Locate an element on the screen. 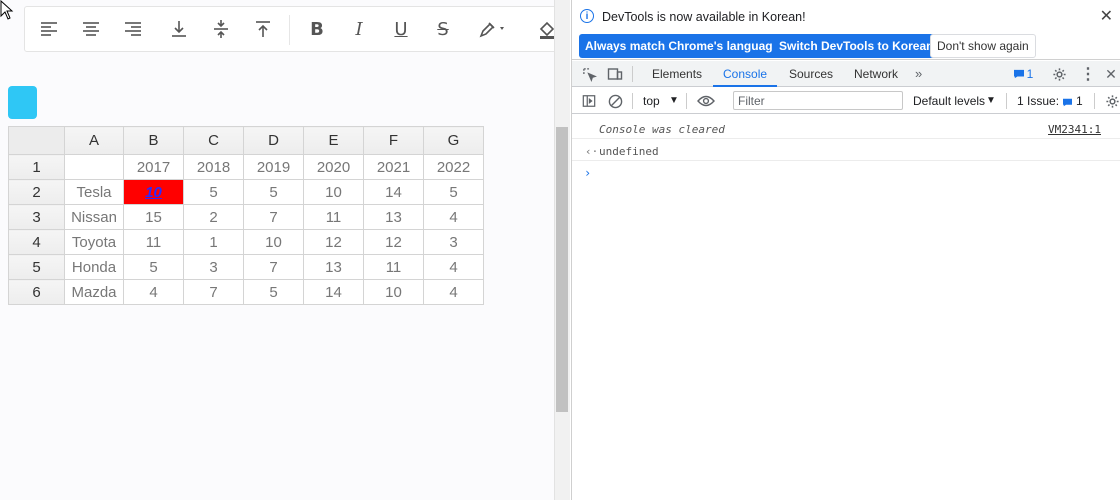 This screenshot has height=500, width=1120. grid-cell: Mazda is located at coordinates (94, 292).